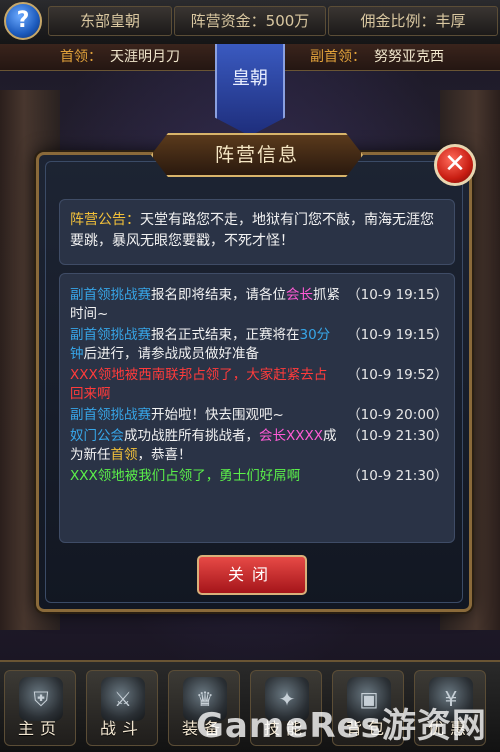  What do you see at coordinates (205, 345) in the screenshot?
I see `log-message: 副首领挑战赛报名正式结束，正赛将在30分钟后进行，请参战成员做好准备` at bounding box center [205, 345].